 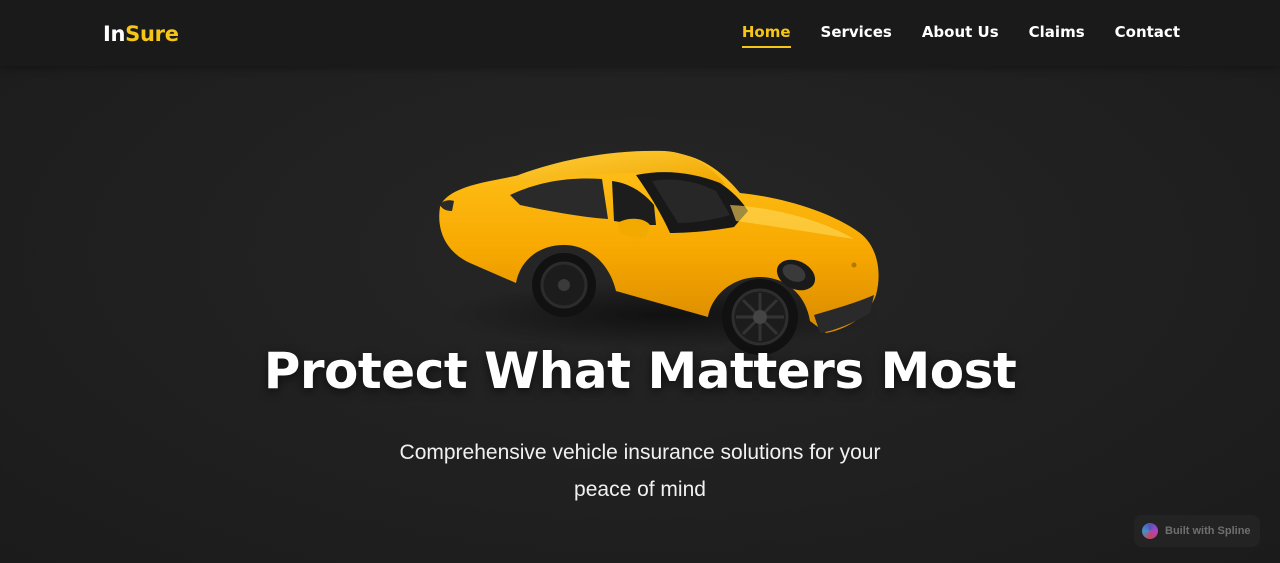 I want to click on brand-logo-part-a: In, so click(x=114, y=34).